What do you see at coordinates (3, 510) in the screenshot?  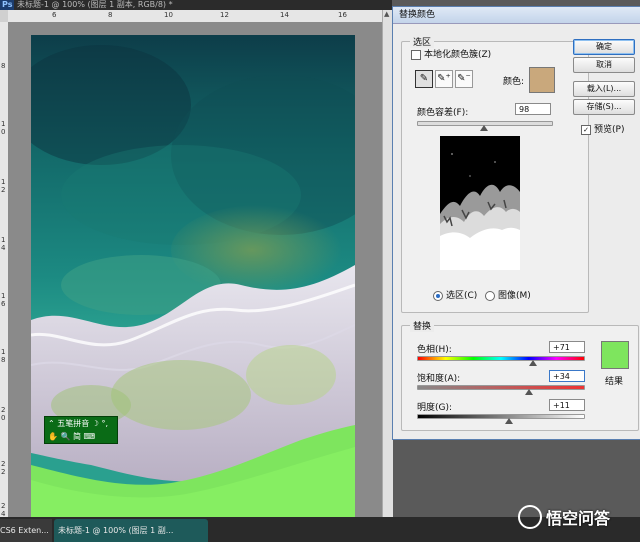 I see `ruler-tick: 2 4` at bounding box center [3, 510].